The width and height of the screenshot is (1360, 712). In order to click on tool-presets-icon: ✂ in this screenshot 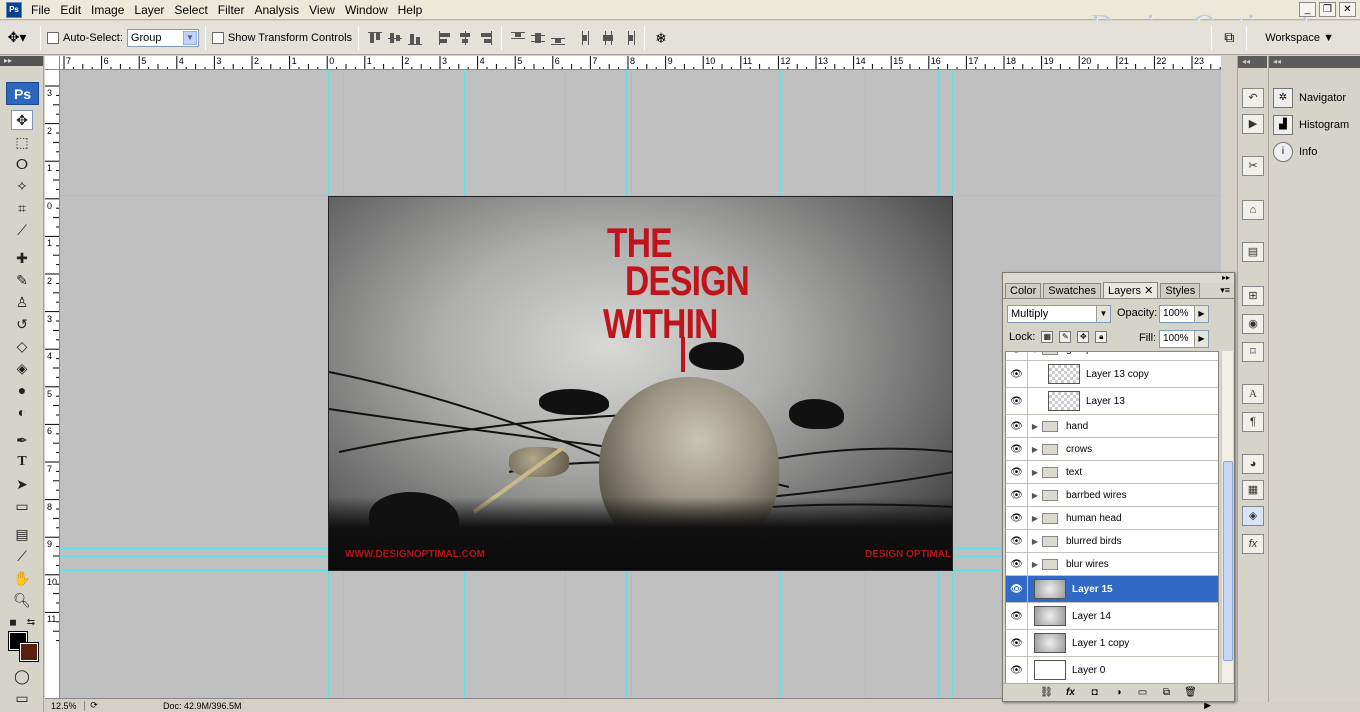, I will do `click(1253, 166)`.